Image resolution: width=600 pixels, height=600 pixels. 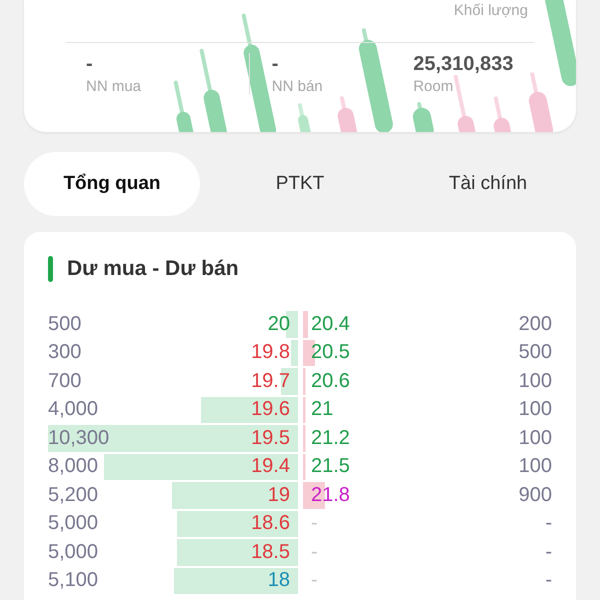 I want to click on ask-volume: 500, so click(x=535, y=352).